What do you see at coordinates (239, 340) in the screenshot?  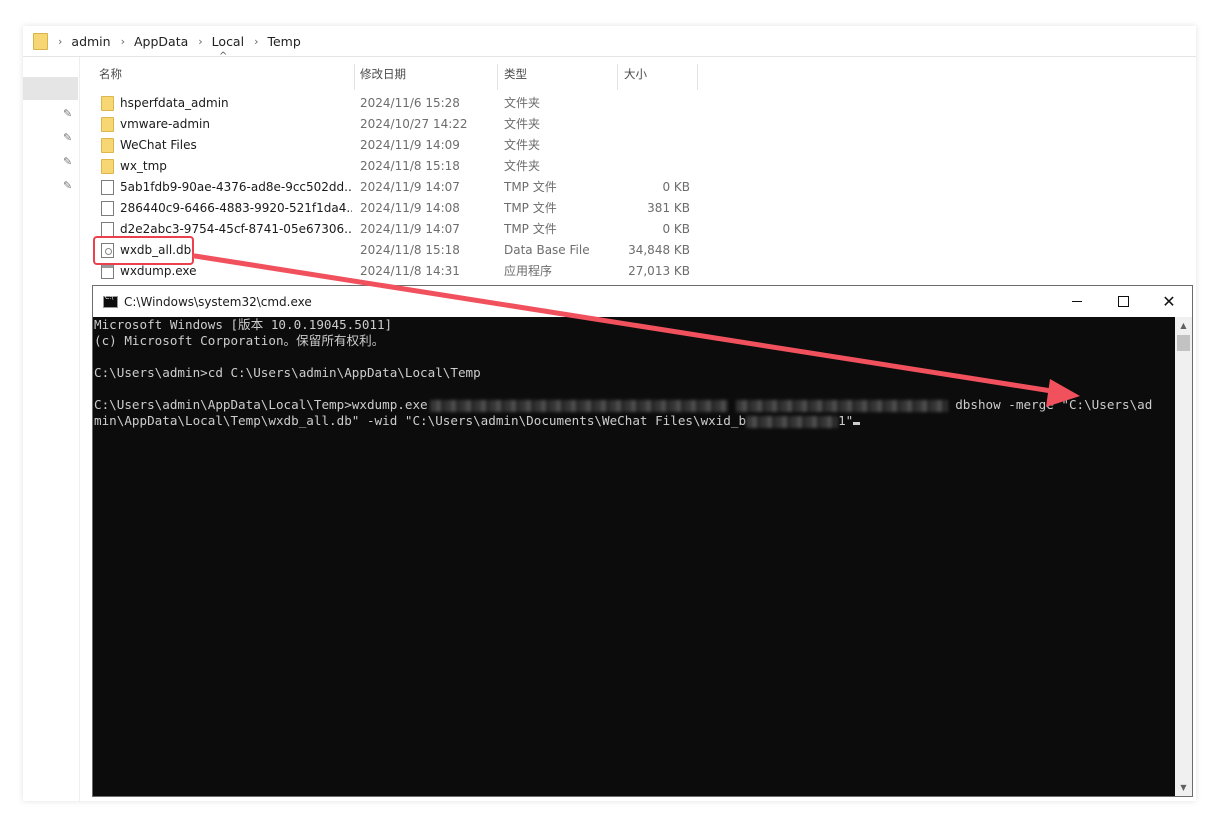 I see `console-line: (c) Microsoft Corporation。保留所有权利。` at bounding box center [239, 340].